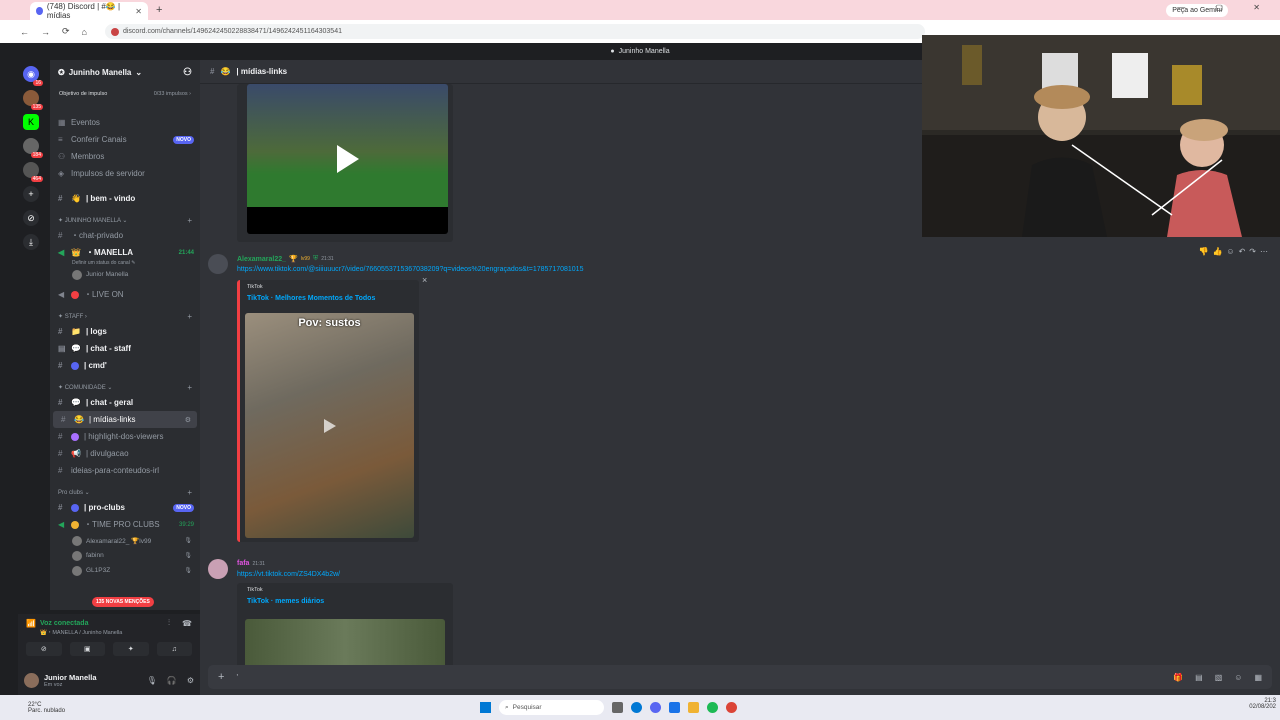 The width and height of the screenshot is (1280, 720). I want to click on windows-start-icon, so click(485, 707).